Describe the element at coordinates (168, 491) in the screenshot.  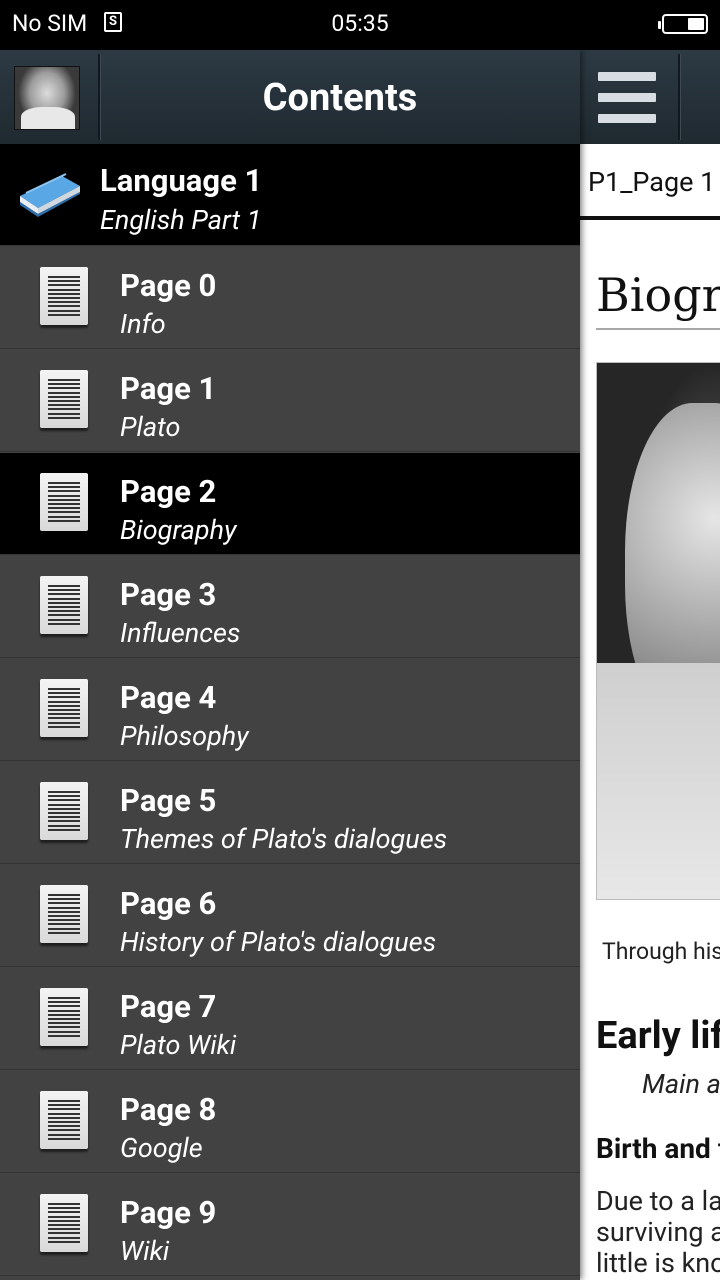
I see `drawer-item-title: Page 2` at that location.